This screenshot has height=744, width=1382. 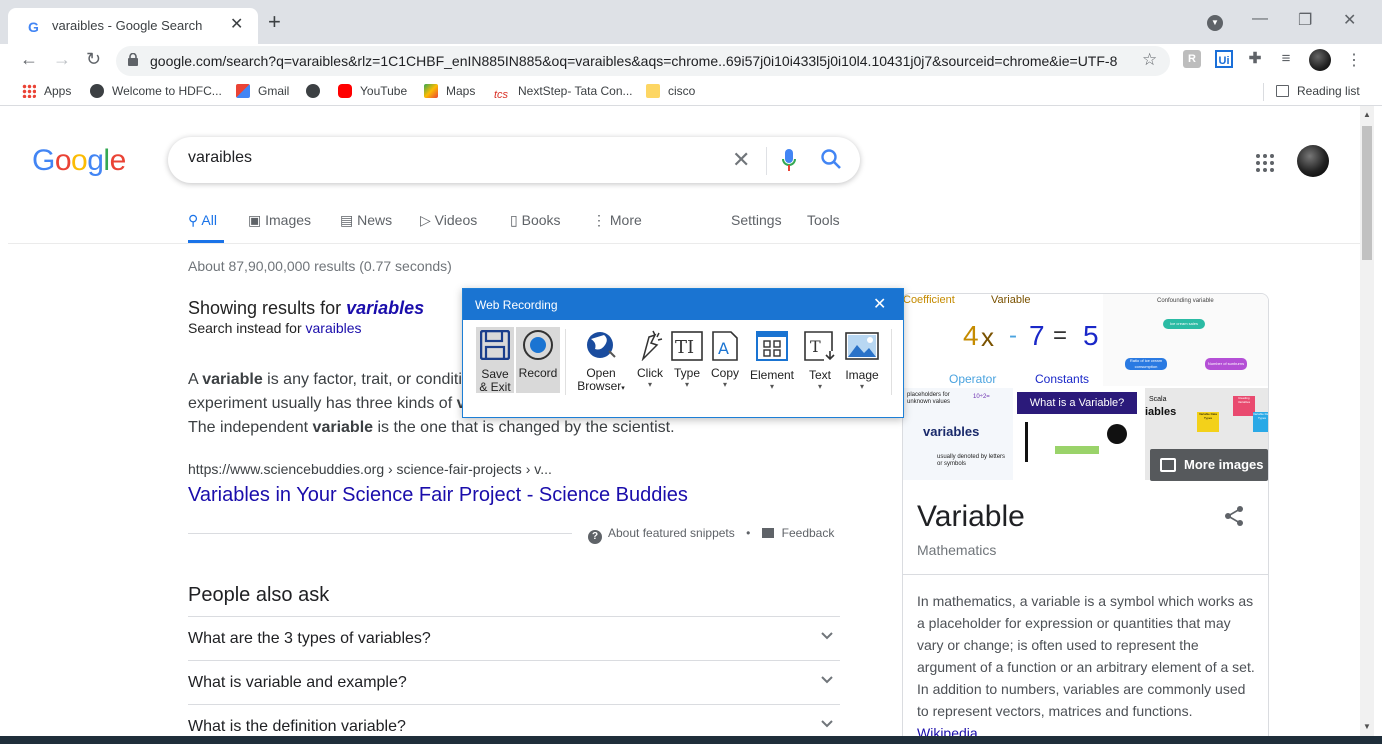 I want to click on help-icon: ?, so click(x=595, y=537).